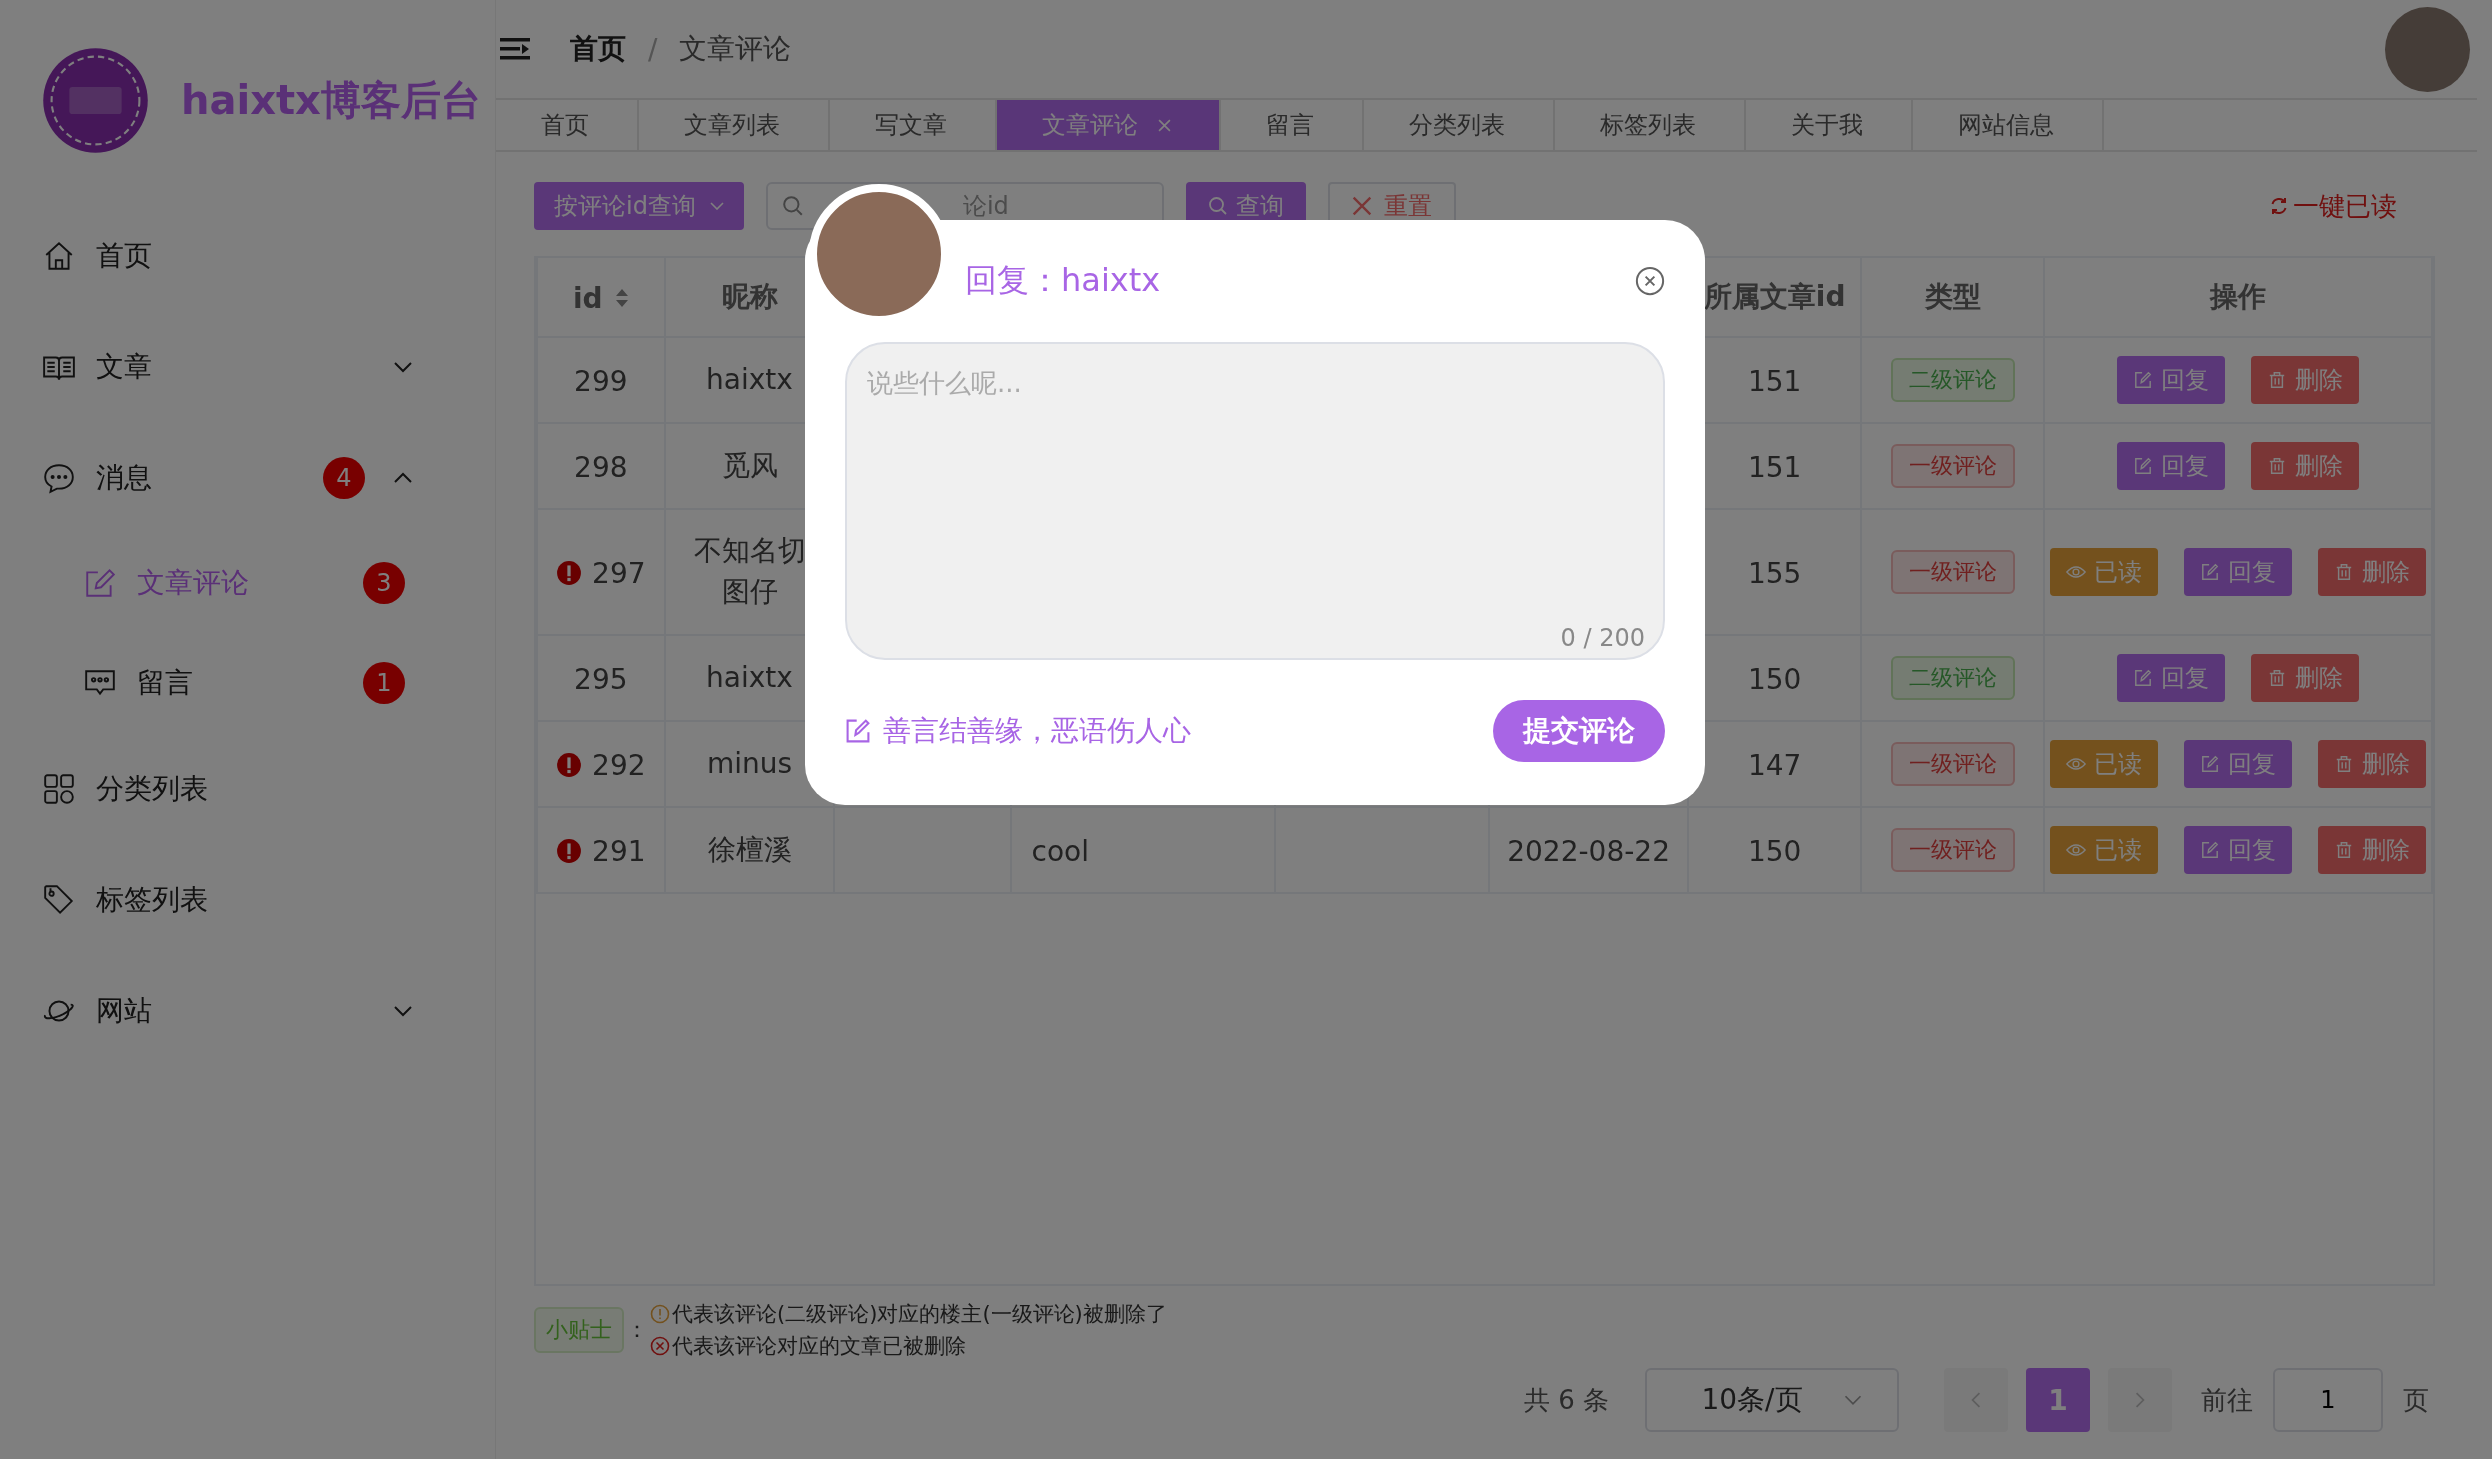  I want to click on nav-item: 文章, so click(247, 366).